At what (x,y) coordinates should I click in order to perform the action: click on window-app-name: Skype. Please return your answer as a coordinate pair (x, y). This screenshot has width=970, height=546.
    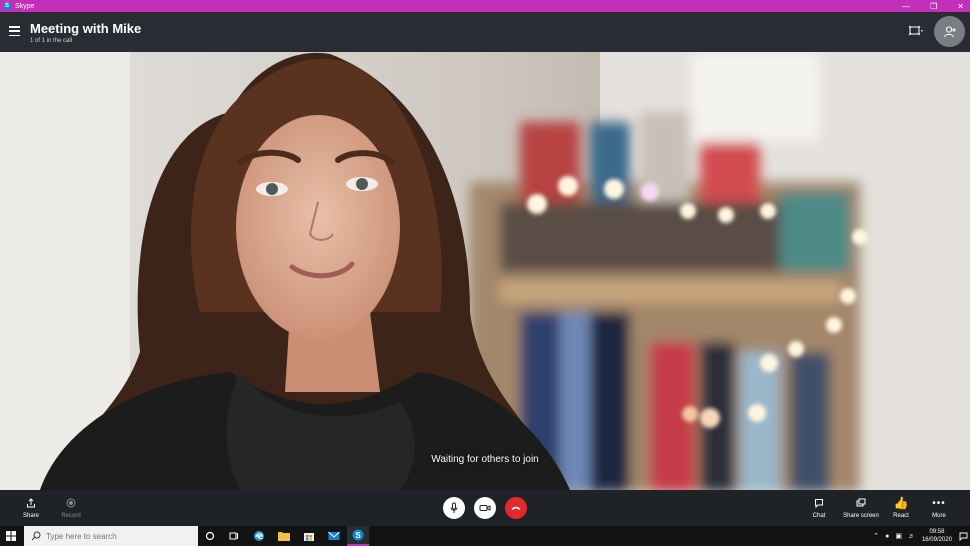
    Looking at the image, I should click on (25, 6).